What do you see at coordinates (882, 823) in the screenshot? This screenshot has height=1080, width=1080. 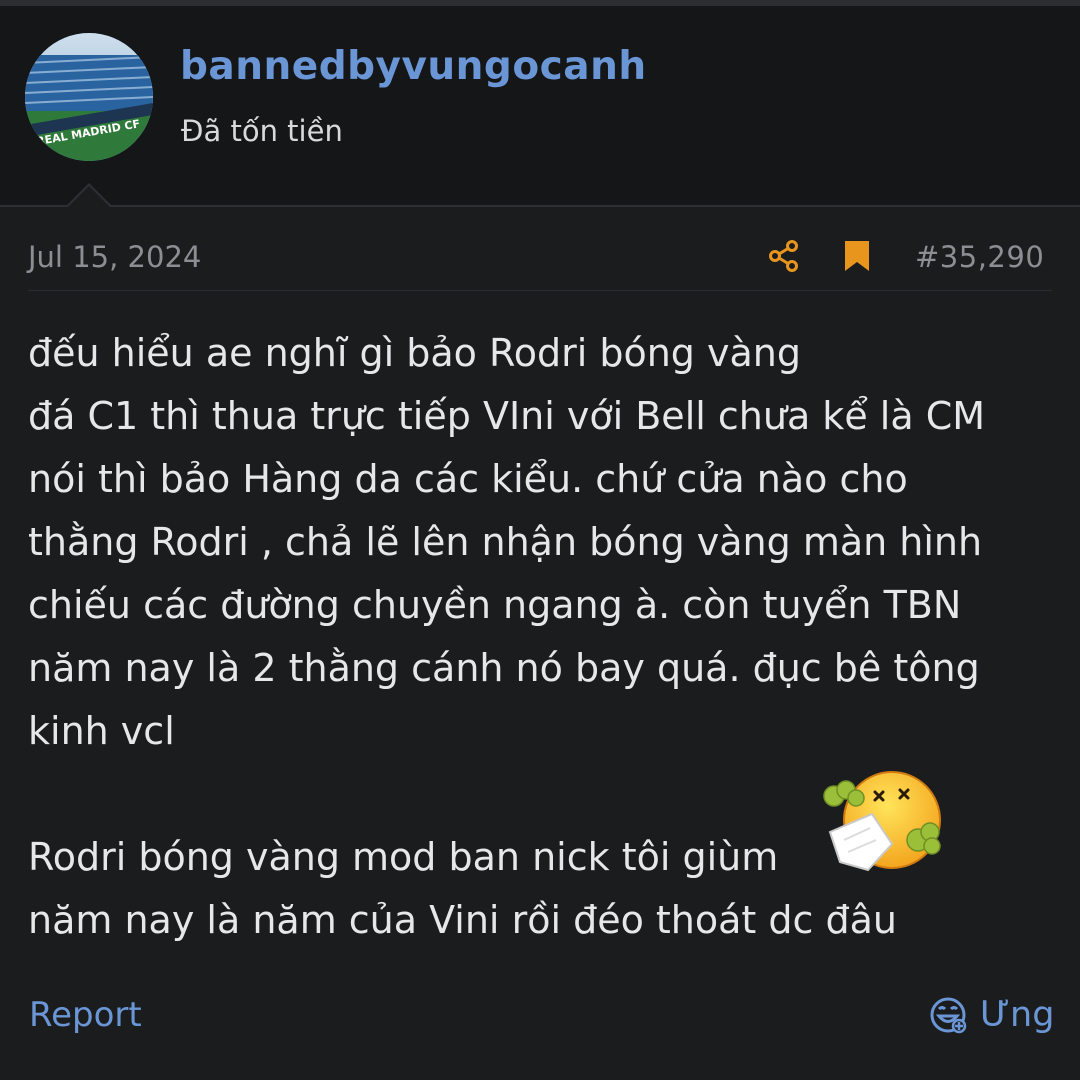 I see `sick-face-emoji` at bounding box center [882, 823].